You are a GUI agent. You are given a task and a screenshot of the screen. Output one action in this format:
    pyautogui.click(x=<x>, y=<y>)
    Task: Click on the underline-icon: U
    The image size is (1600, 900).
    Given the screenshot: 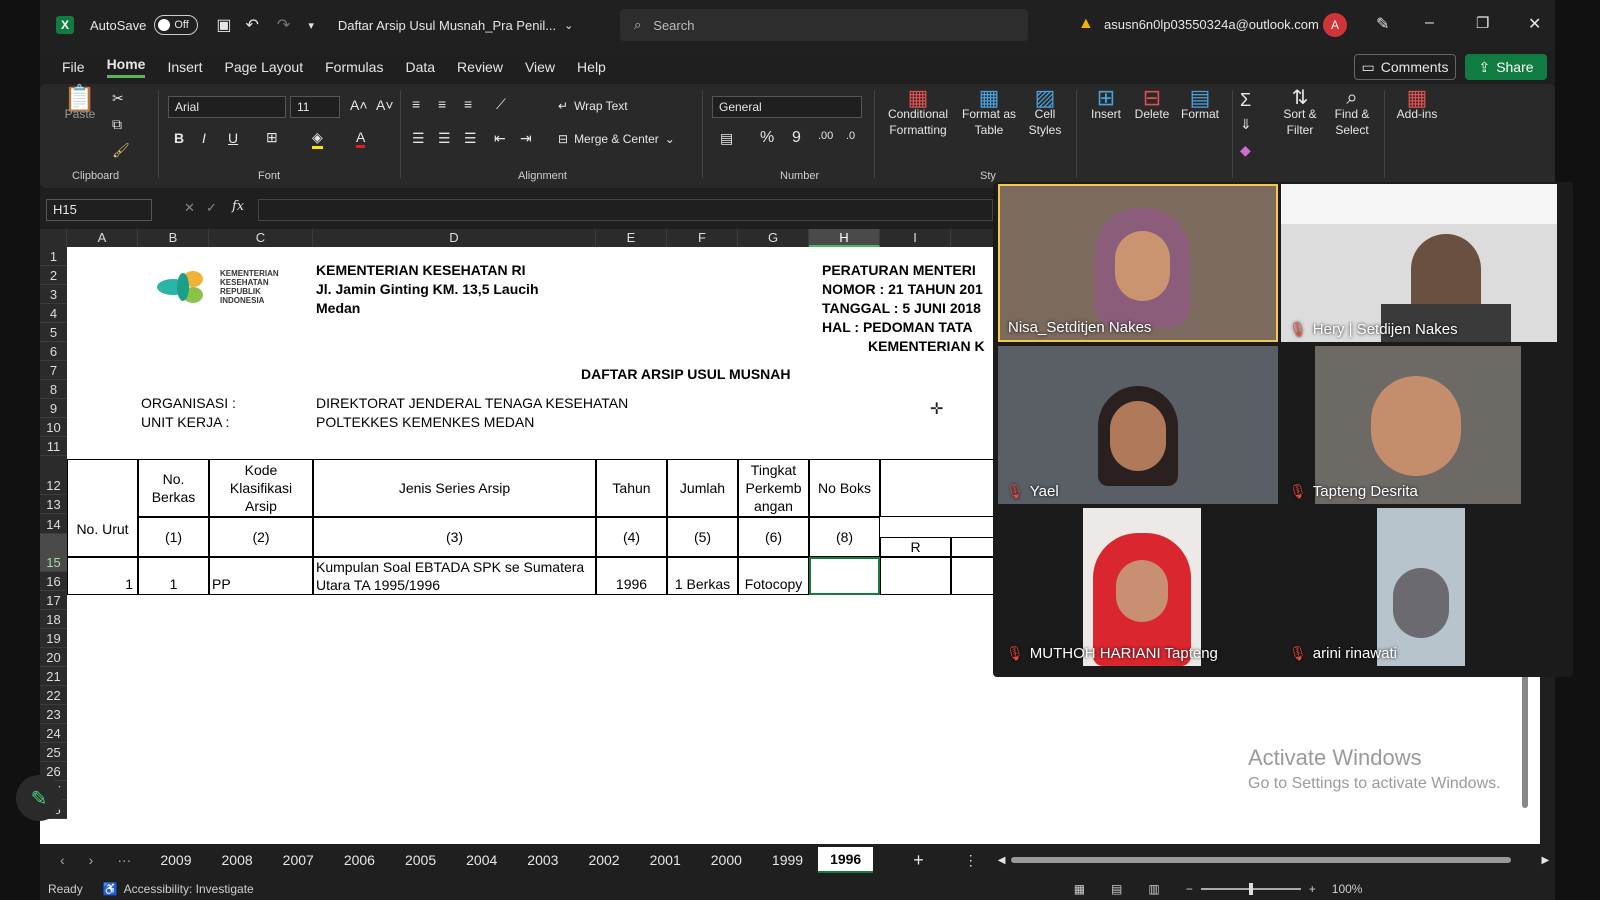 What is the action you would take?
    pyautogui.click(x=233, y=138)
    